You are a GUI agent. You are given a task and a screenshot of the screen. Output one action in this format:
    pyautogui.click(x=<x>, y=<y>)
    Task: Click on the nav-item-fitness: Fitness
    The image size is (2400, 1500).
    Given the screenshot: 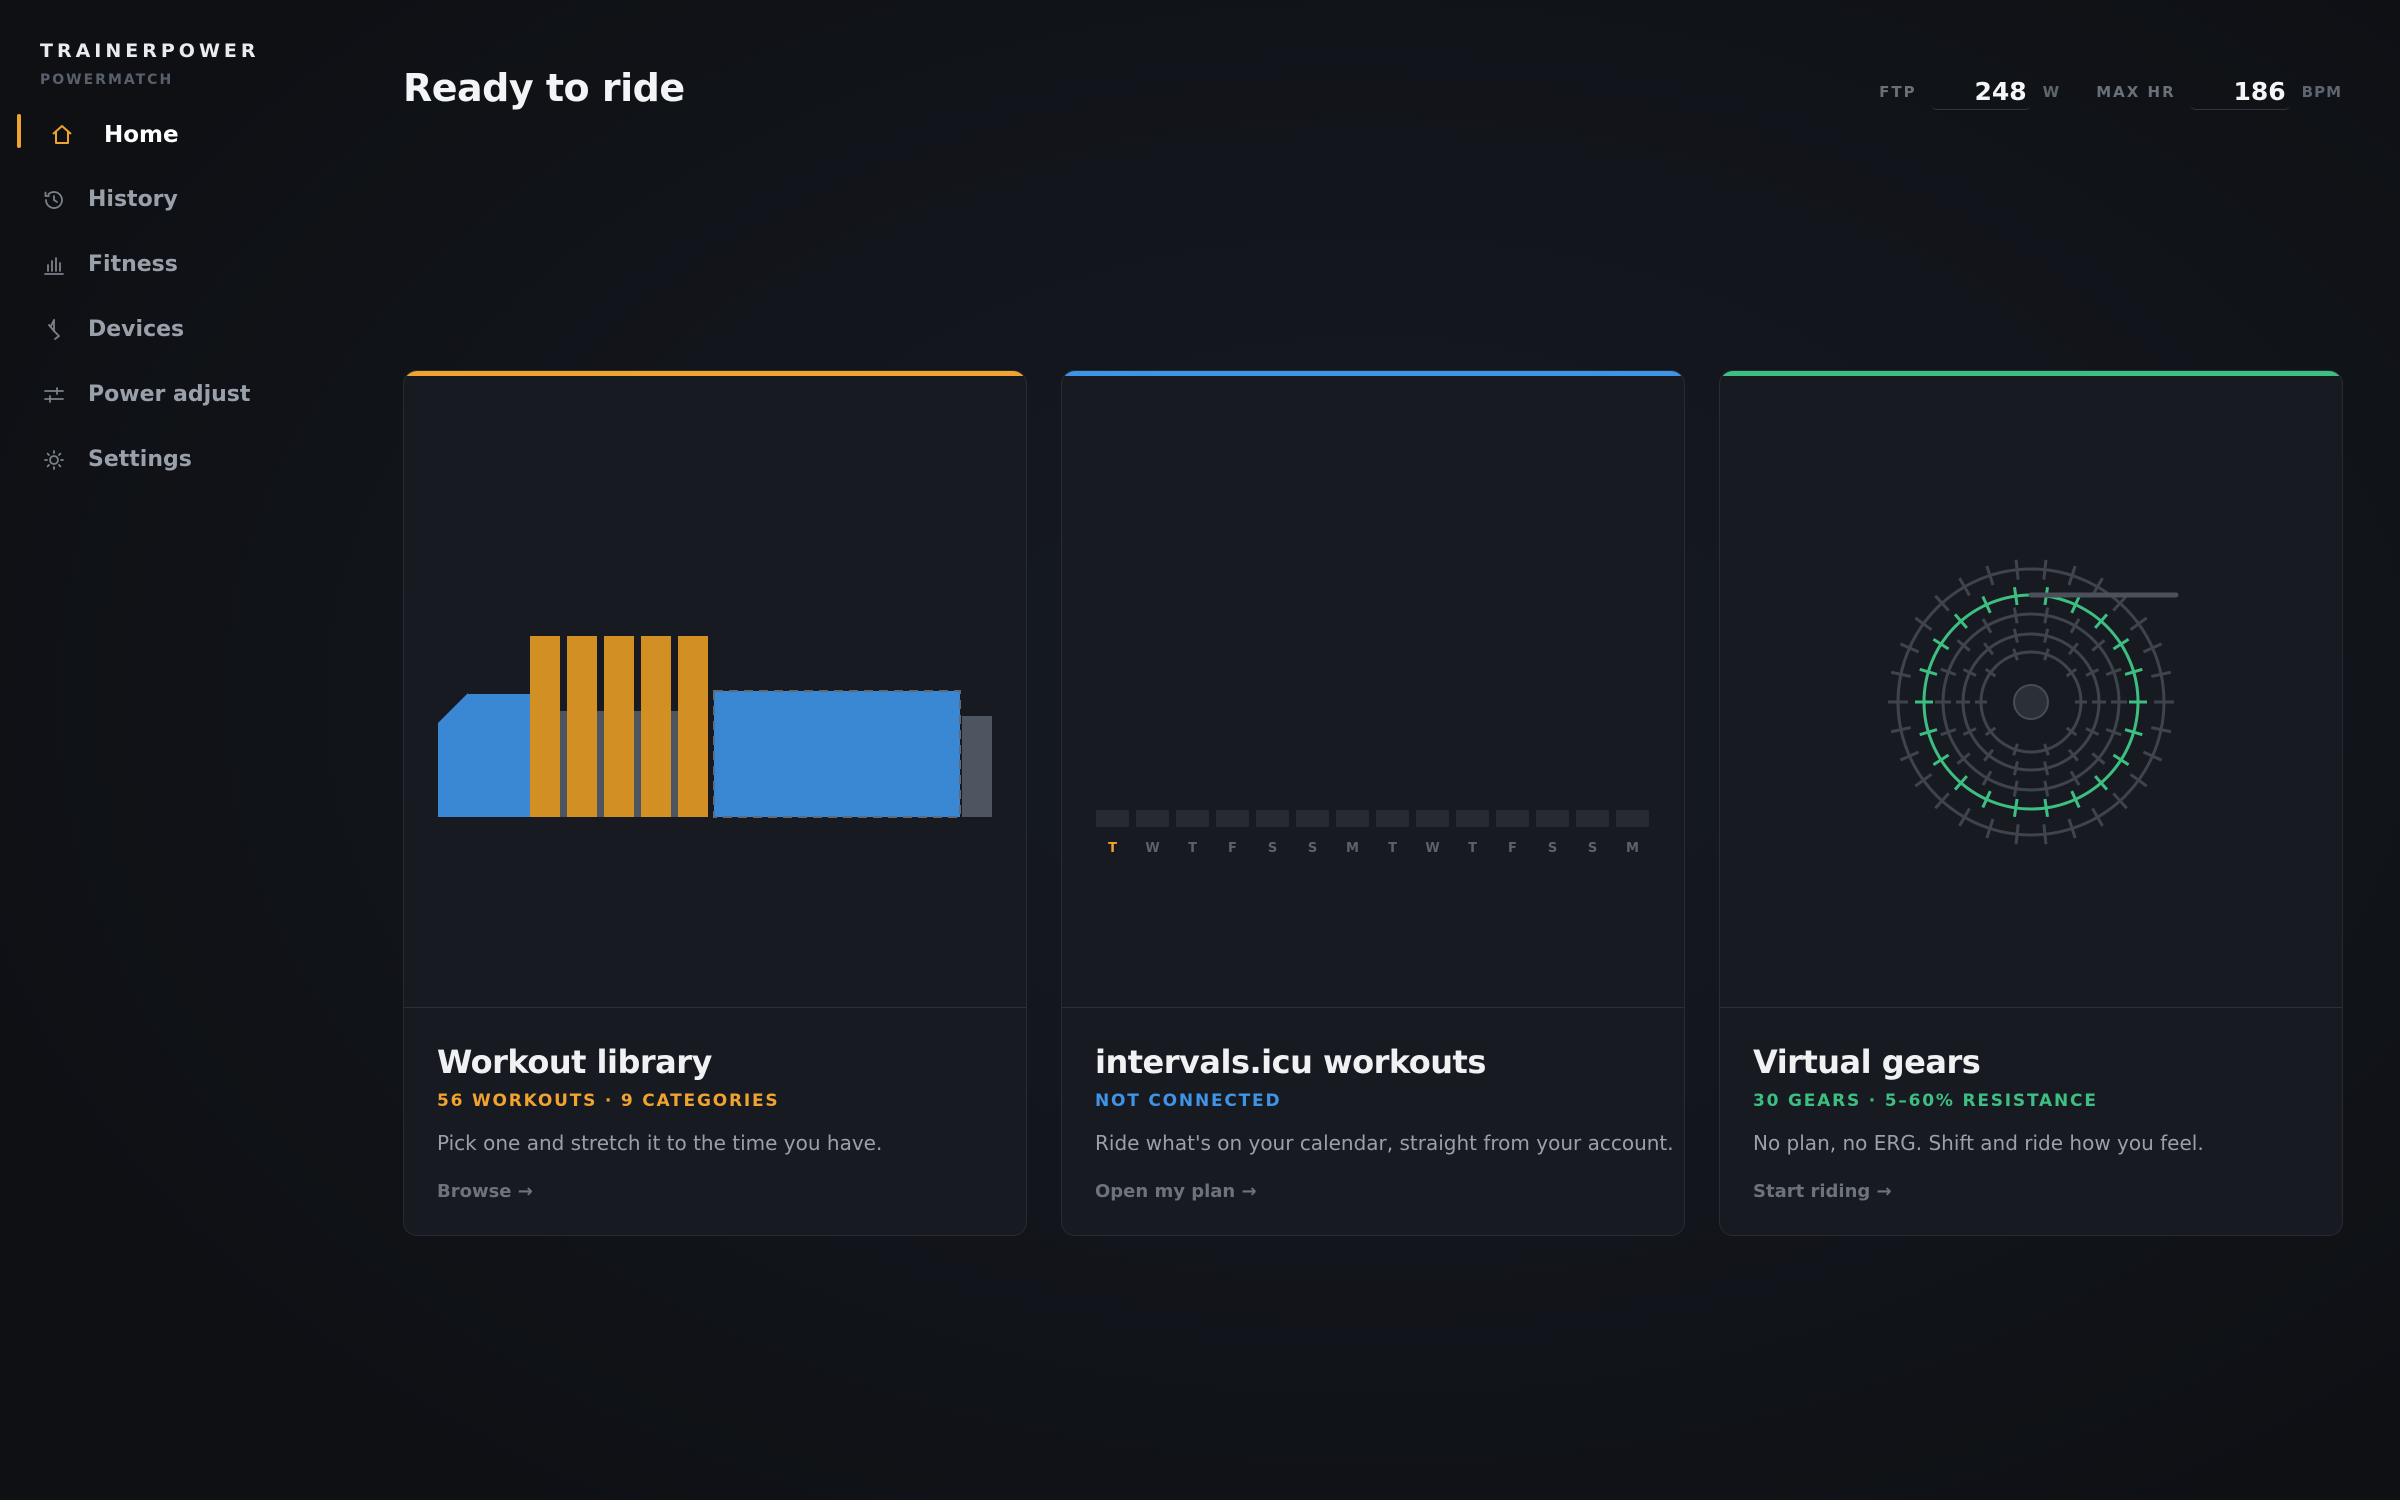 What is the action you would take?
    pyautogui.click(x=180, y=264)
    